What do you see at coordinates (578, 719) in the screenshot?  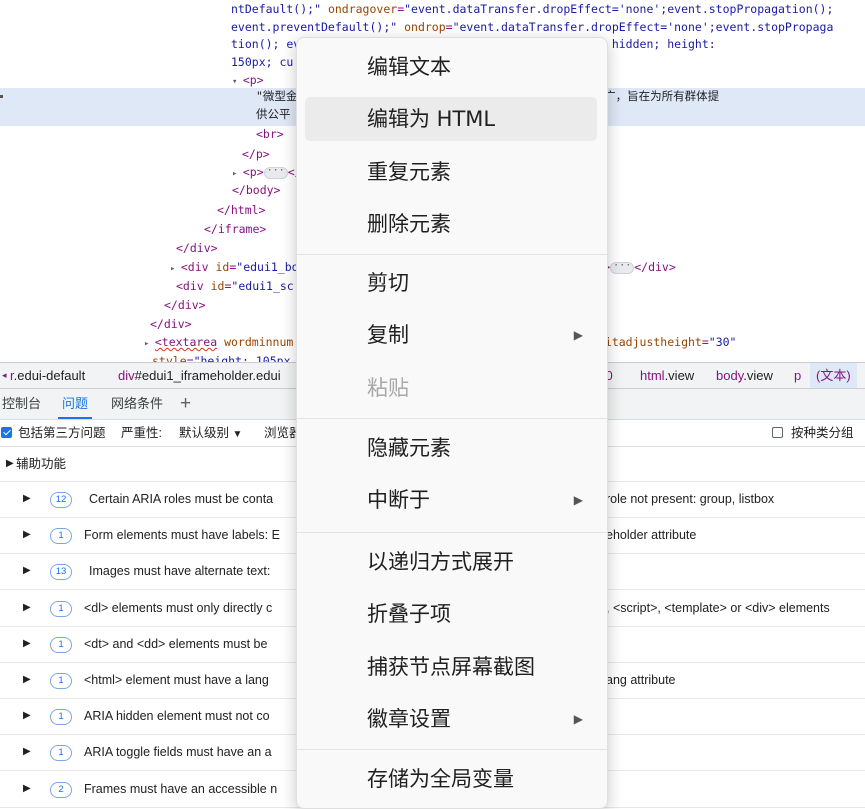 I see `submenu-arrow-icon: ▶` at bounding box center [578, 719].